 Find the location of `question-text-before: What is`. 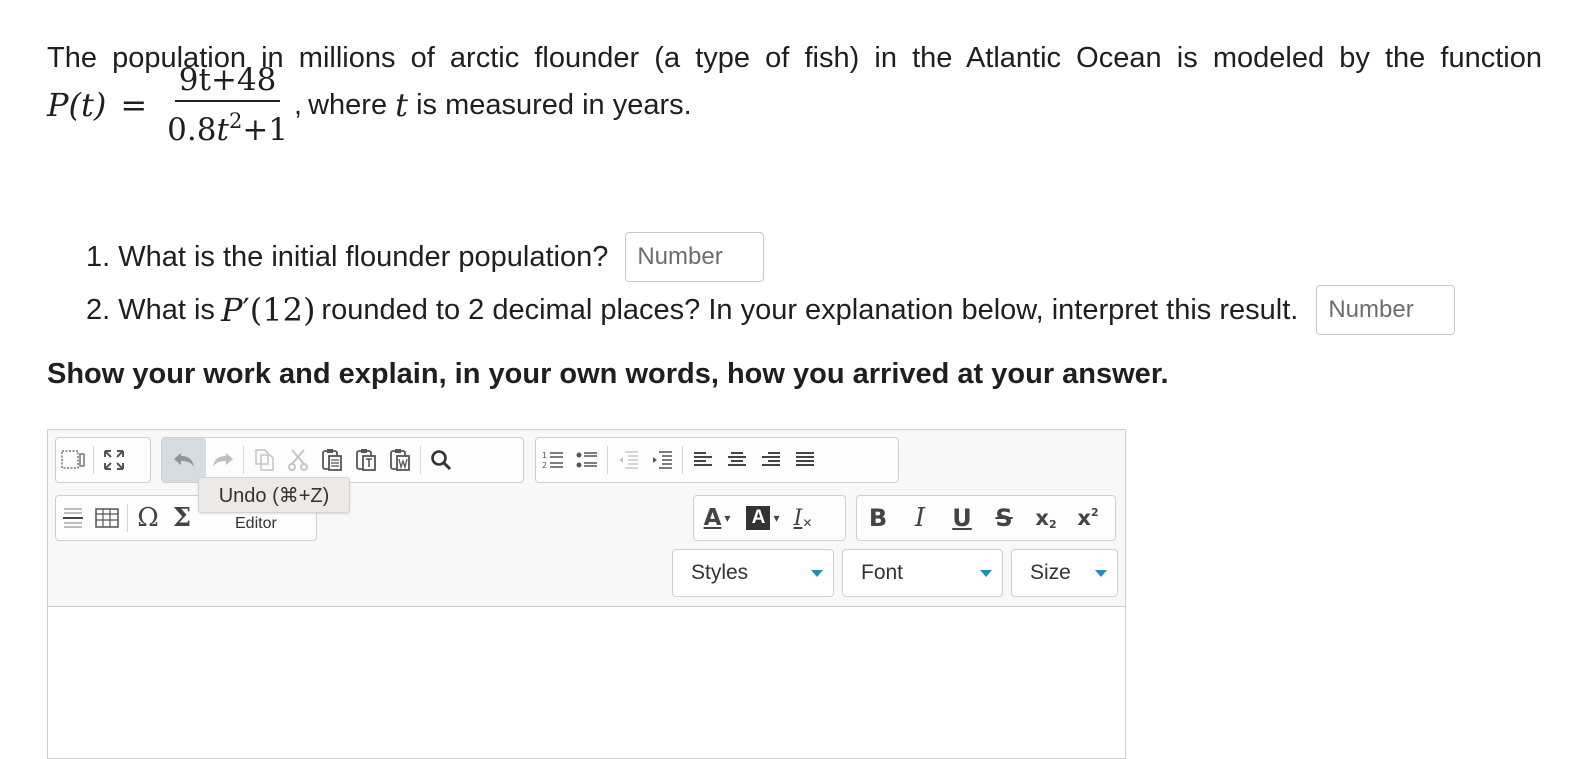

question-text-before: What is is located at coordinates (166, 309).